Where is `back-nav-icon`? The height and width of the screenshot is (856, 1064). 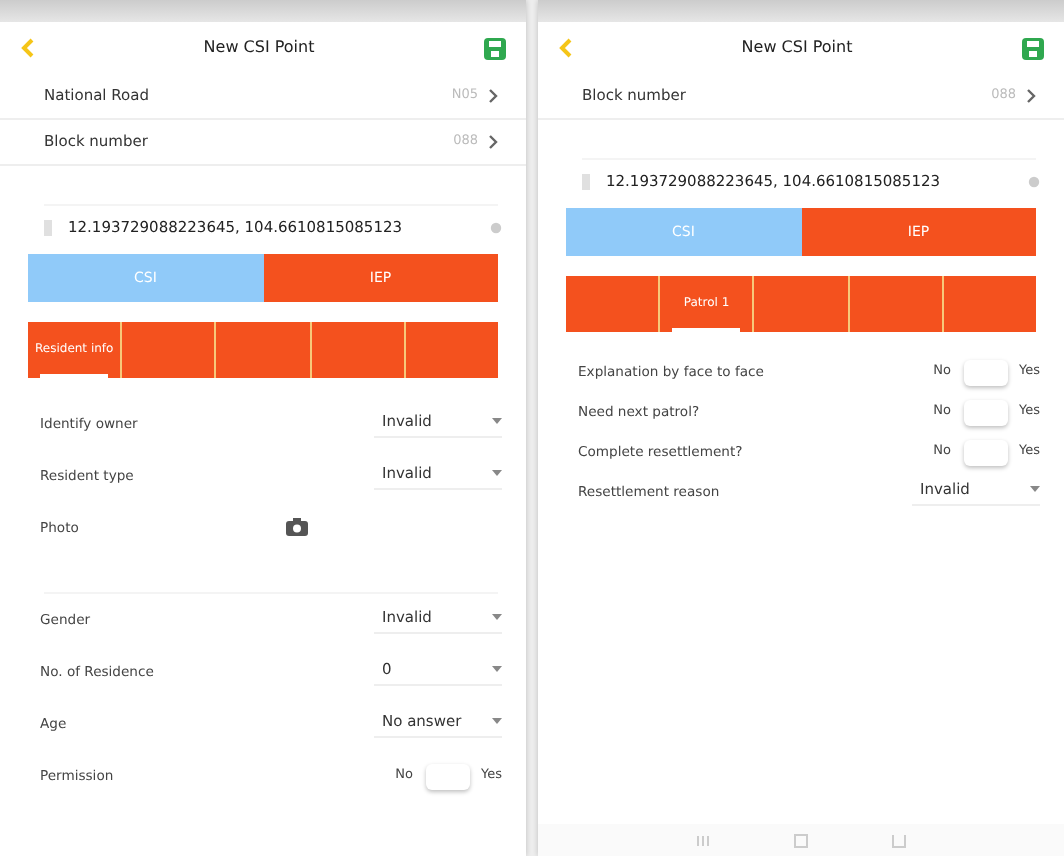 back-nav-icon is located at coordinates (899, 840).